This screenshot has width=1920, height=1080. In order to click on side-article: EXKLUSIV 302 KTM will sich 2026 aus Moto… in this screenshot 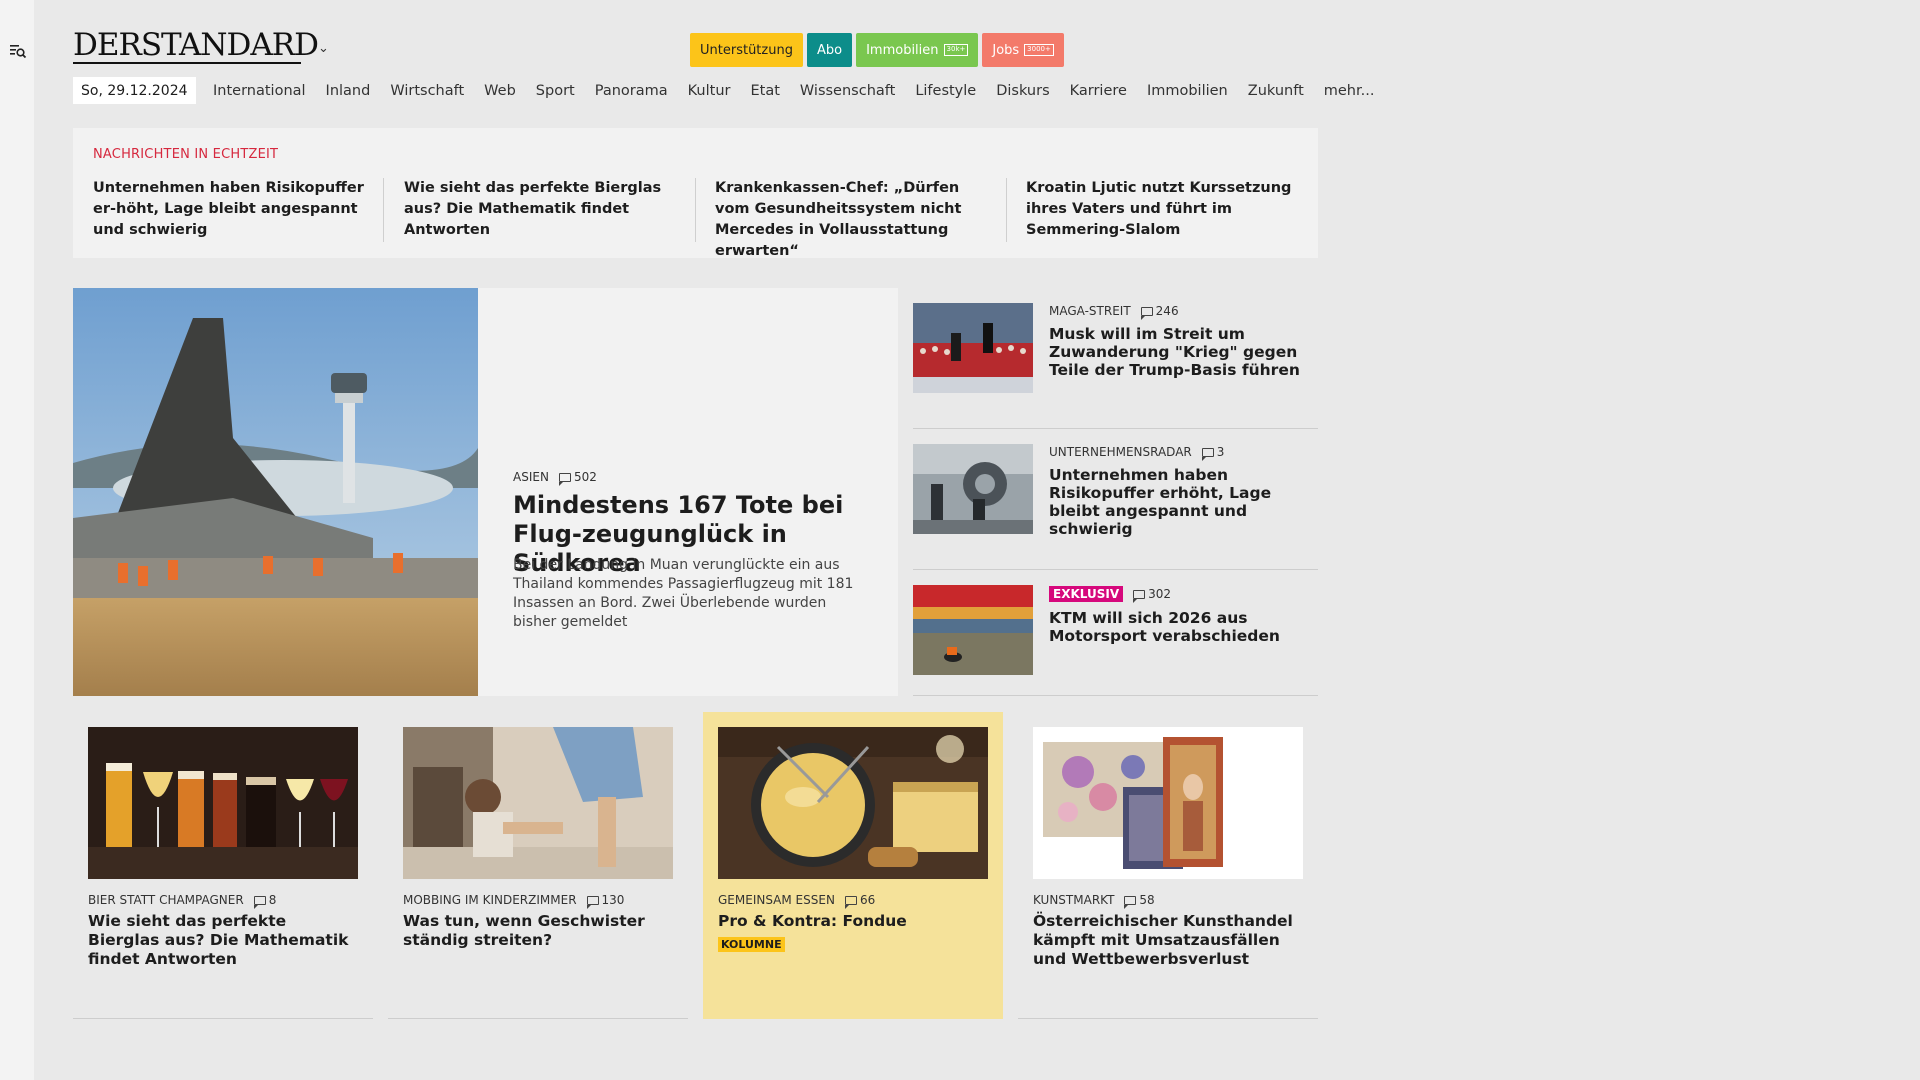, I will do `click(1115, 633)`.